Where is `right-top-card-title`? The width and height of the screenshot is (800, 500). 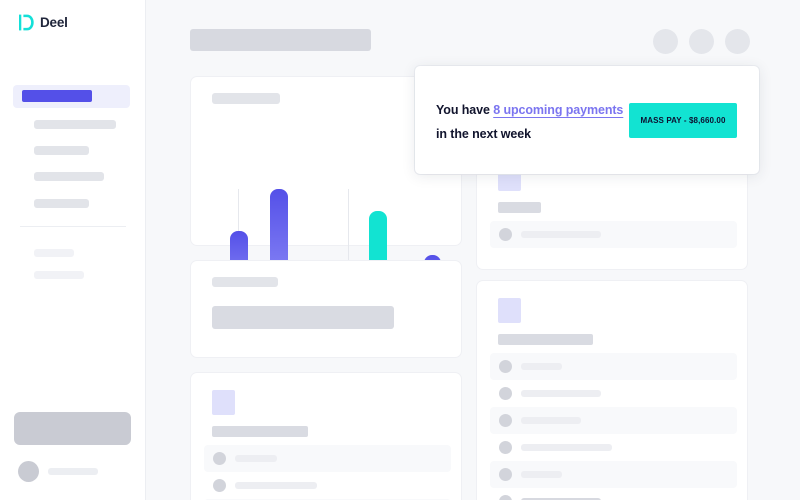 right-top-card-title is located at coordinates (519, 207).